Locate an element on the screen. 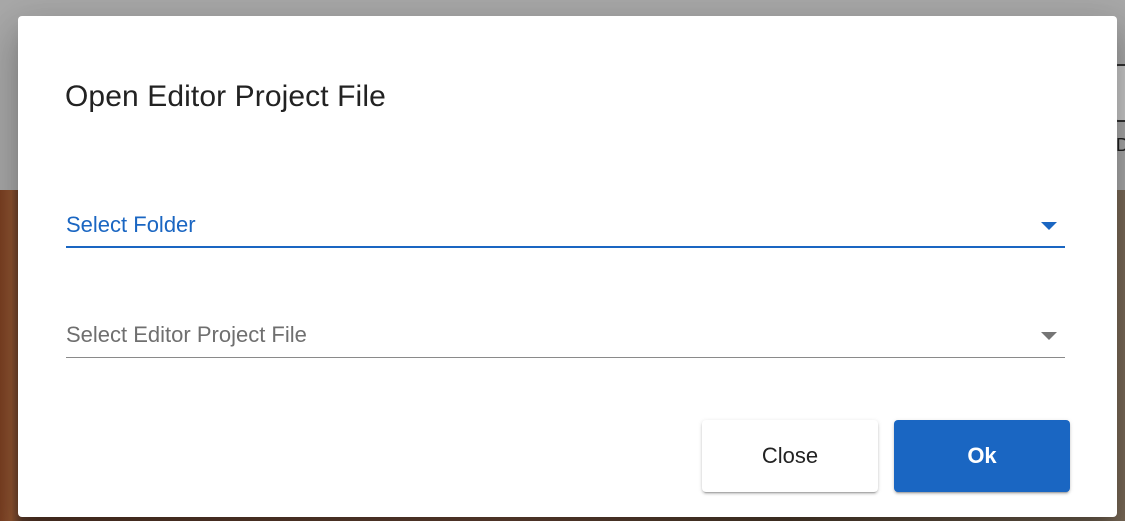 Image resolution: width=1125 pixels, height=521 pixels. ok-button: Ok is located at coordinates (982, 456).